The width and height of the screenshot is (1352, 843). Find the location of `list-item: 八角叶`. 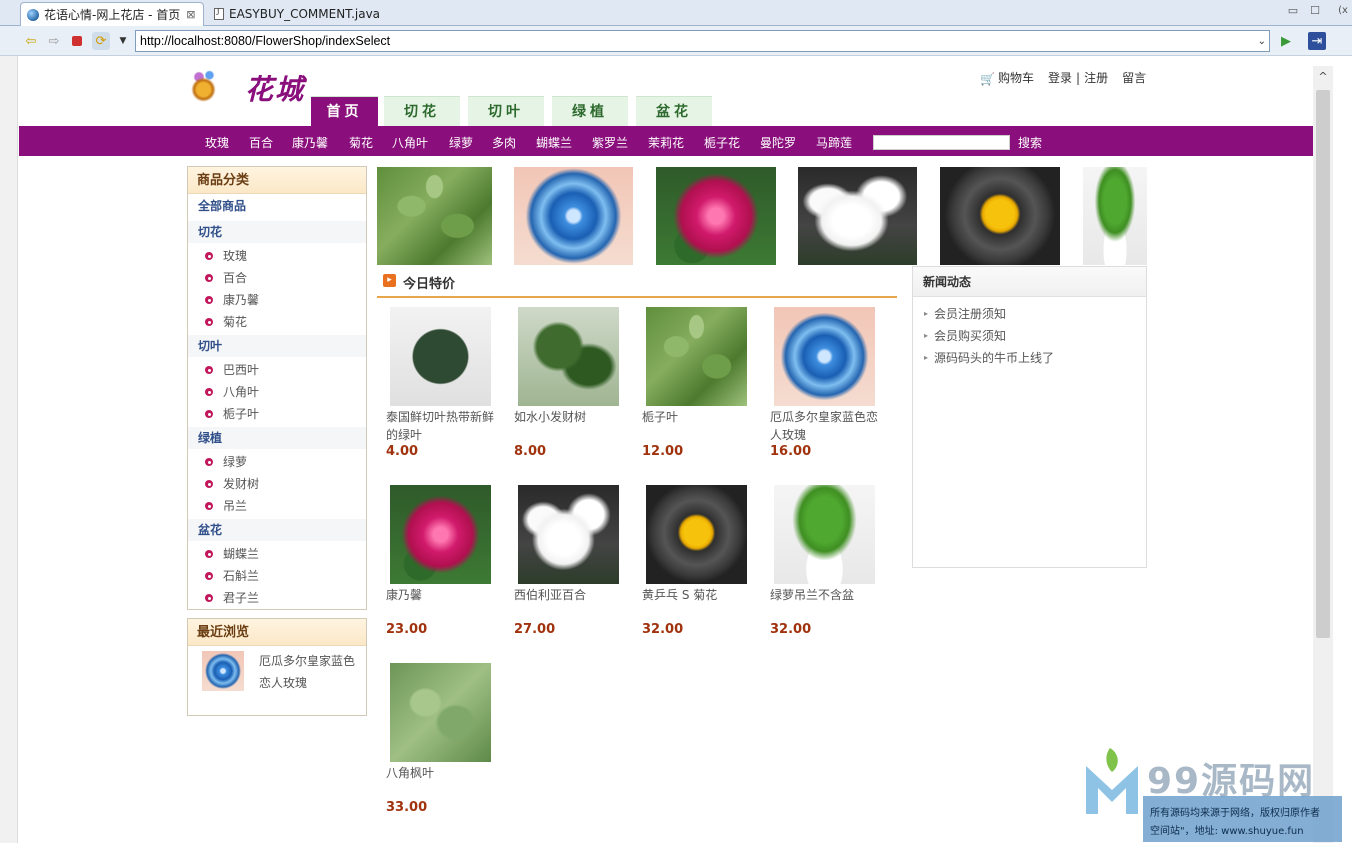

list-item: 八角叶 is located at coordinates (232, 392).